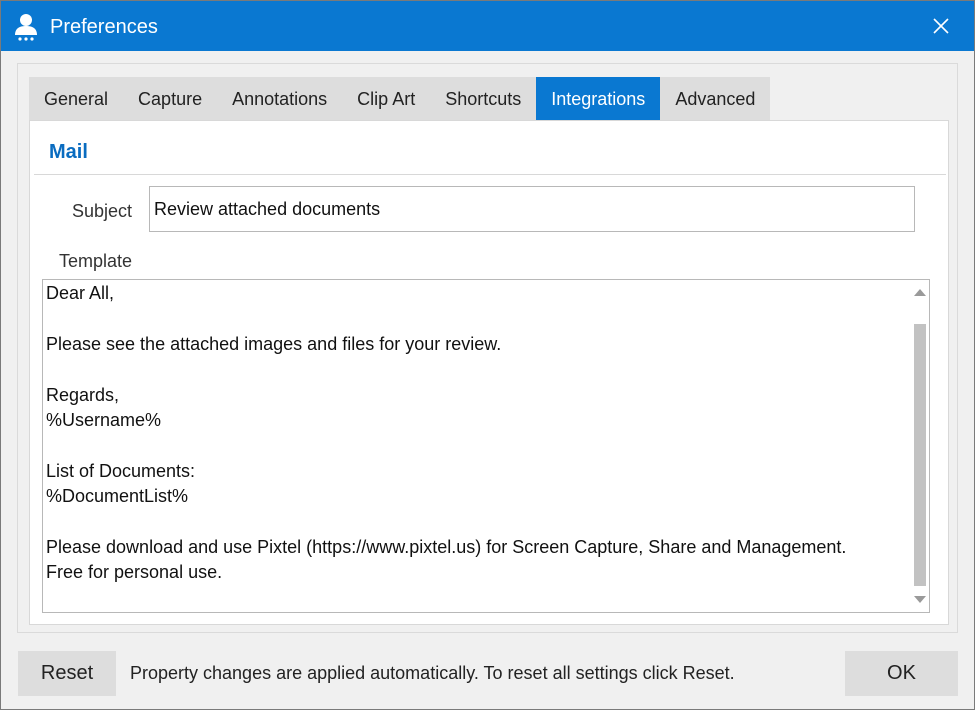  I want to click on section-divider, so click(490, 174).